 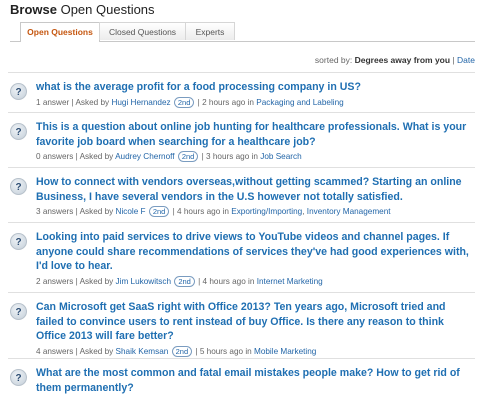 I want to click on category-link: Mobile Marketing, so click(x=285, y=351).